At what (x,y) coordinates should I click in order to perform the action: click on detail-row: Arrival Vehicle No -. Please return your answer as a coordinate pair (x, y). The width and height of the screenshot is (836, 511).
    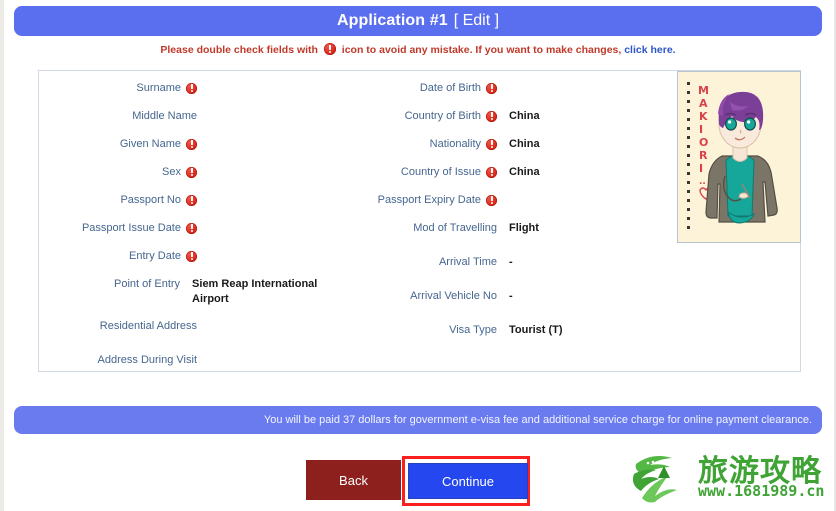
    Looking at the image, I should click on (489, 304).